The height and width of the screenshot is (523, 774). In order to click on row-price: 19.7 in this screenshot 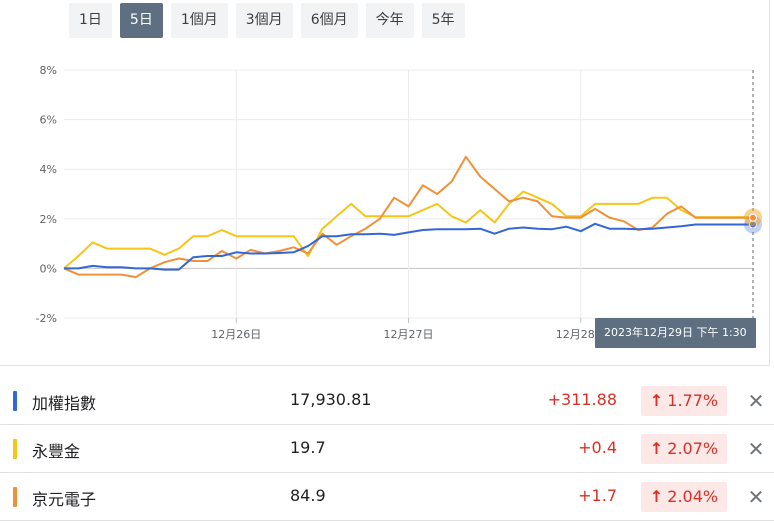, I will do `click(308, 447)`.